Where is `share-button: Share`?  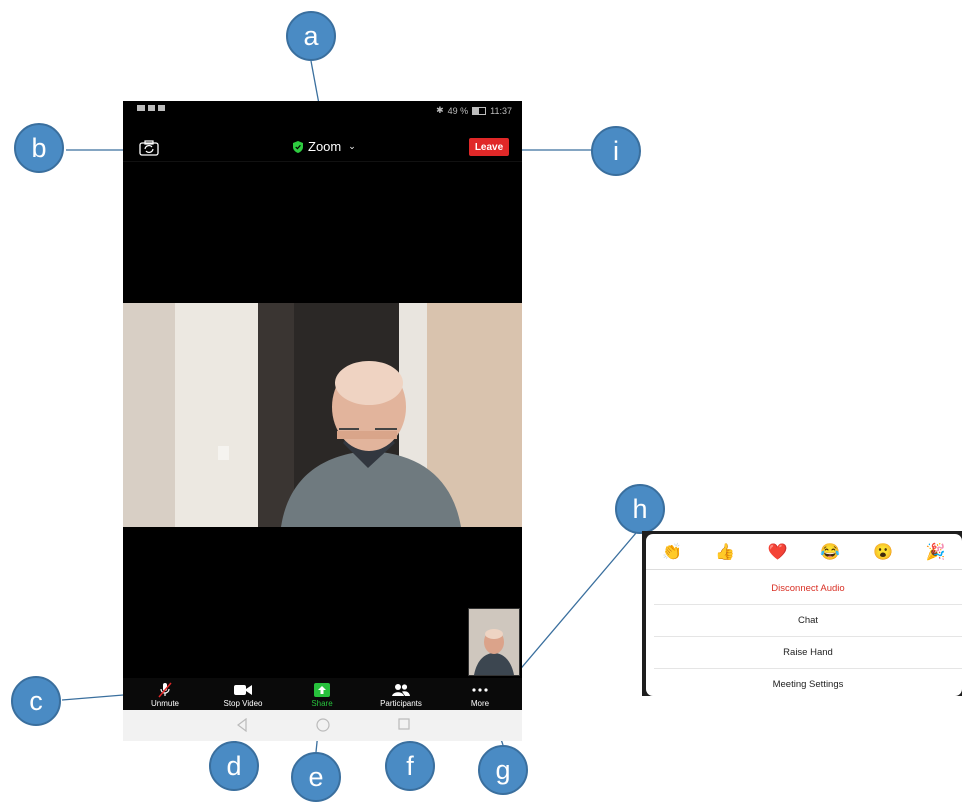
share-button: Share is located at coordinates (322, 695).